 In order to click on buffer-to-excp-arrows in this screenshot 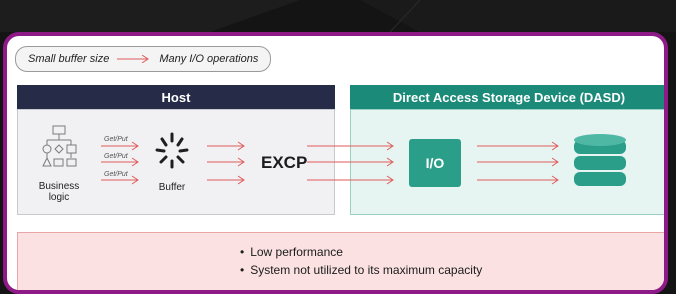, I will do `click(226, 163)`.